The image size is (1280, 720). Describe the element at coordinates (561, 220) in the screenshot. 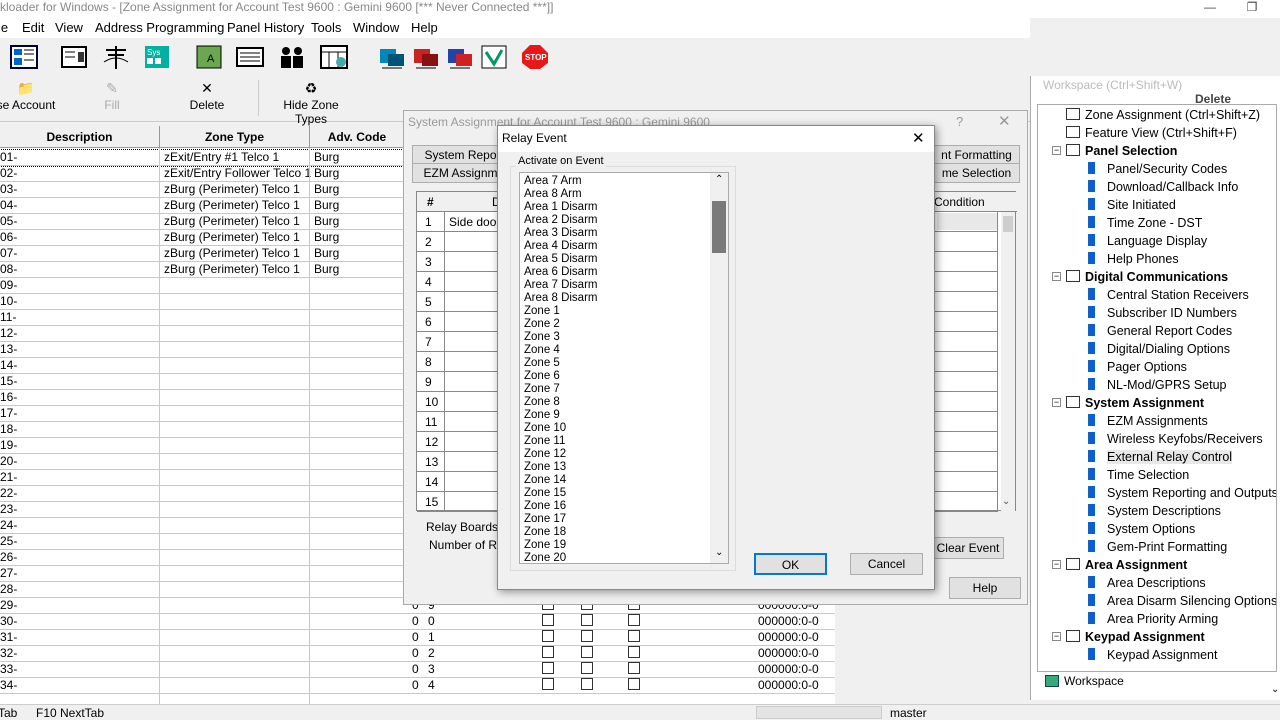

I see `list-item: Area 2 Disarm` at that location.